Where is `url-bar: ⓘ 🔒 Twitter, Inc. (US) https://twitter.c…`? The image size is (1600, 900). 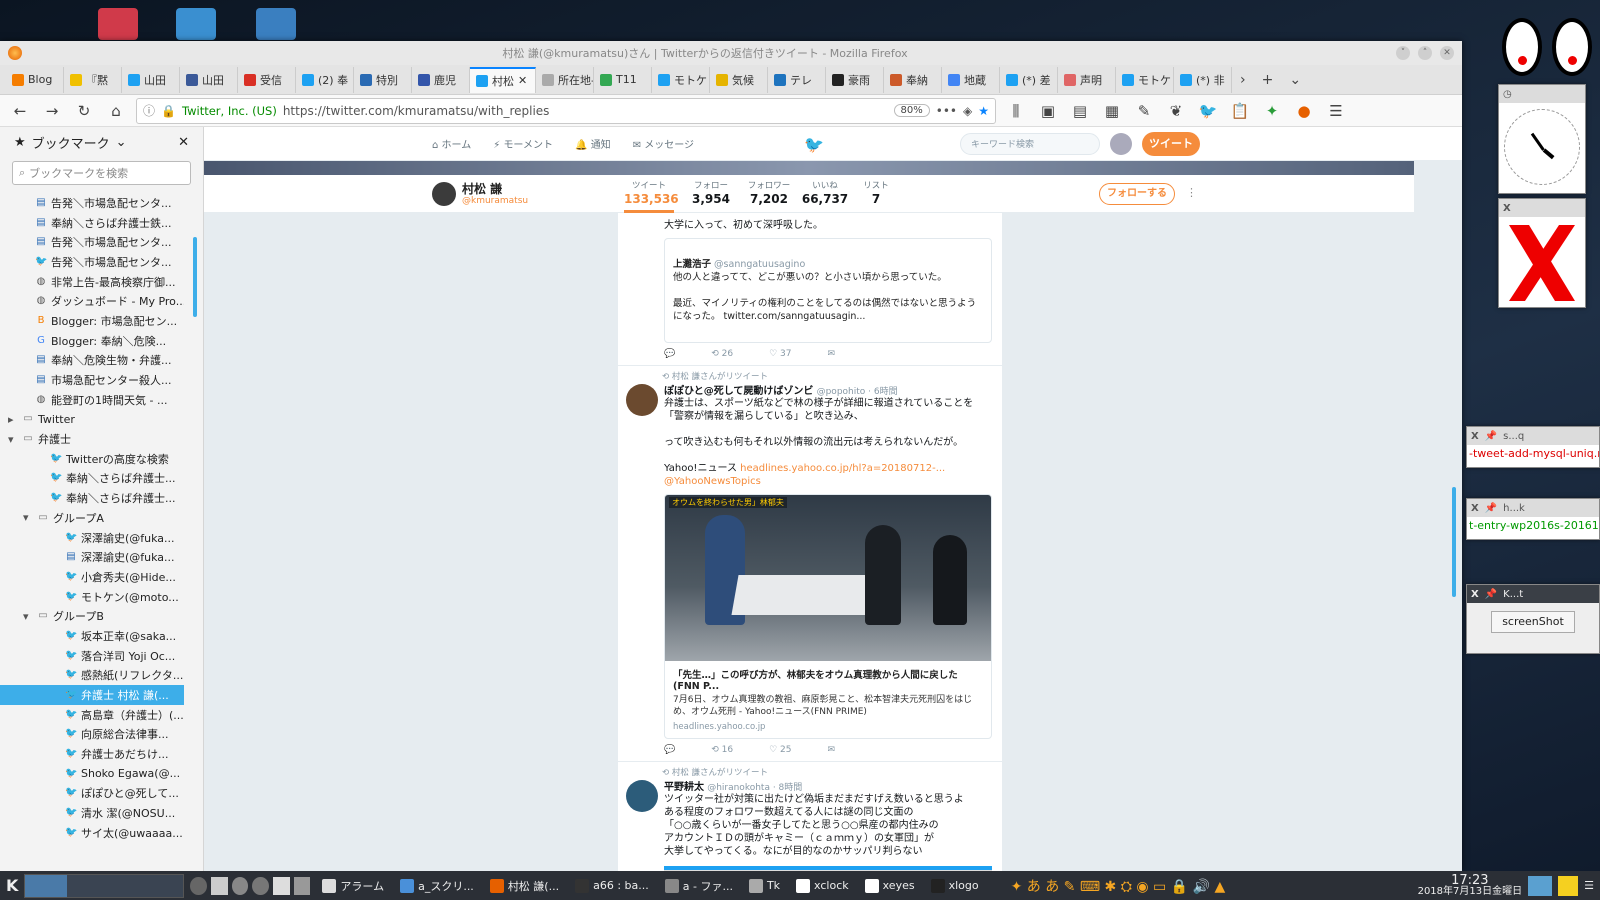 url-bar: ⓘ 🔒 Twitter, Inc. (US) https://twitter.c… is located at coordinates (566, 110).